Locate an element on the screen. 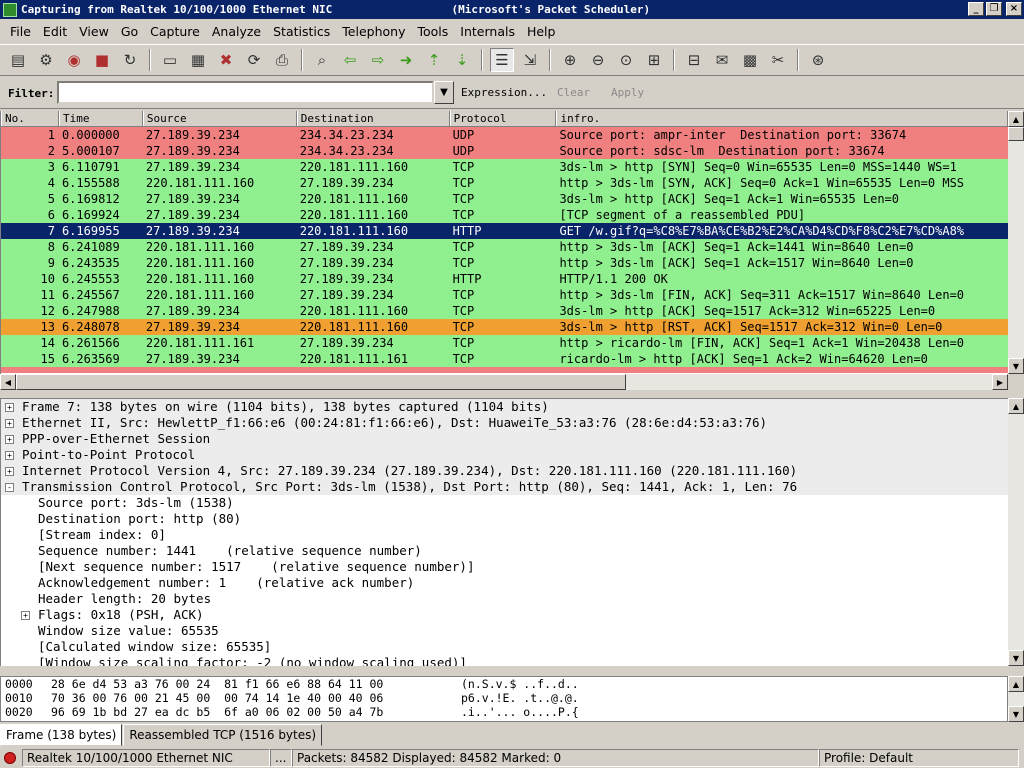 The height and width of the screenshot is (768, 1024). minimize-button: _ is located at coordinates (976, 9).